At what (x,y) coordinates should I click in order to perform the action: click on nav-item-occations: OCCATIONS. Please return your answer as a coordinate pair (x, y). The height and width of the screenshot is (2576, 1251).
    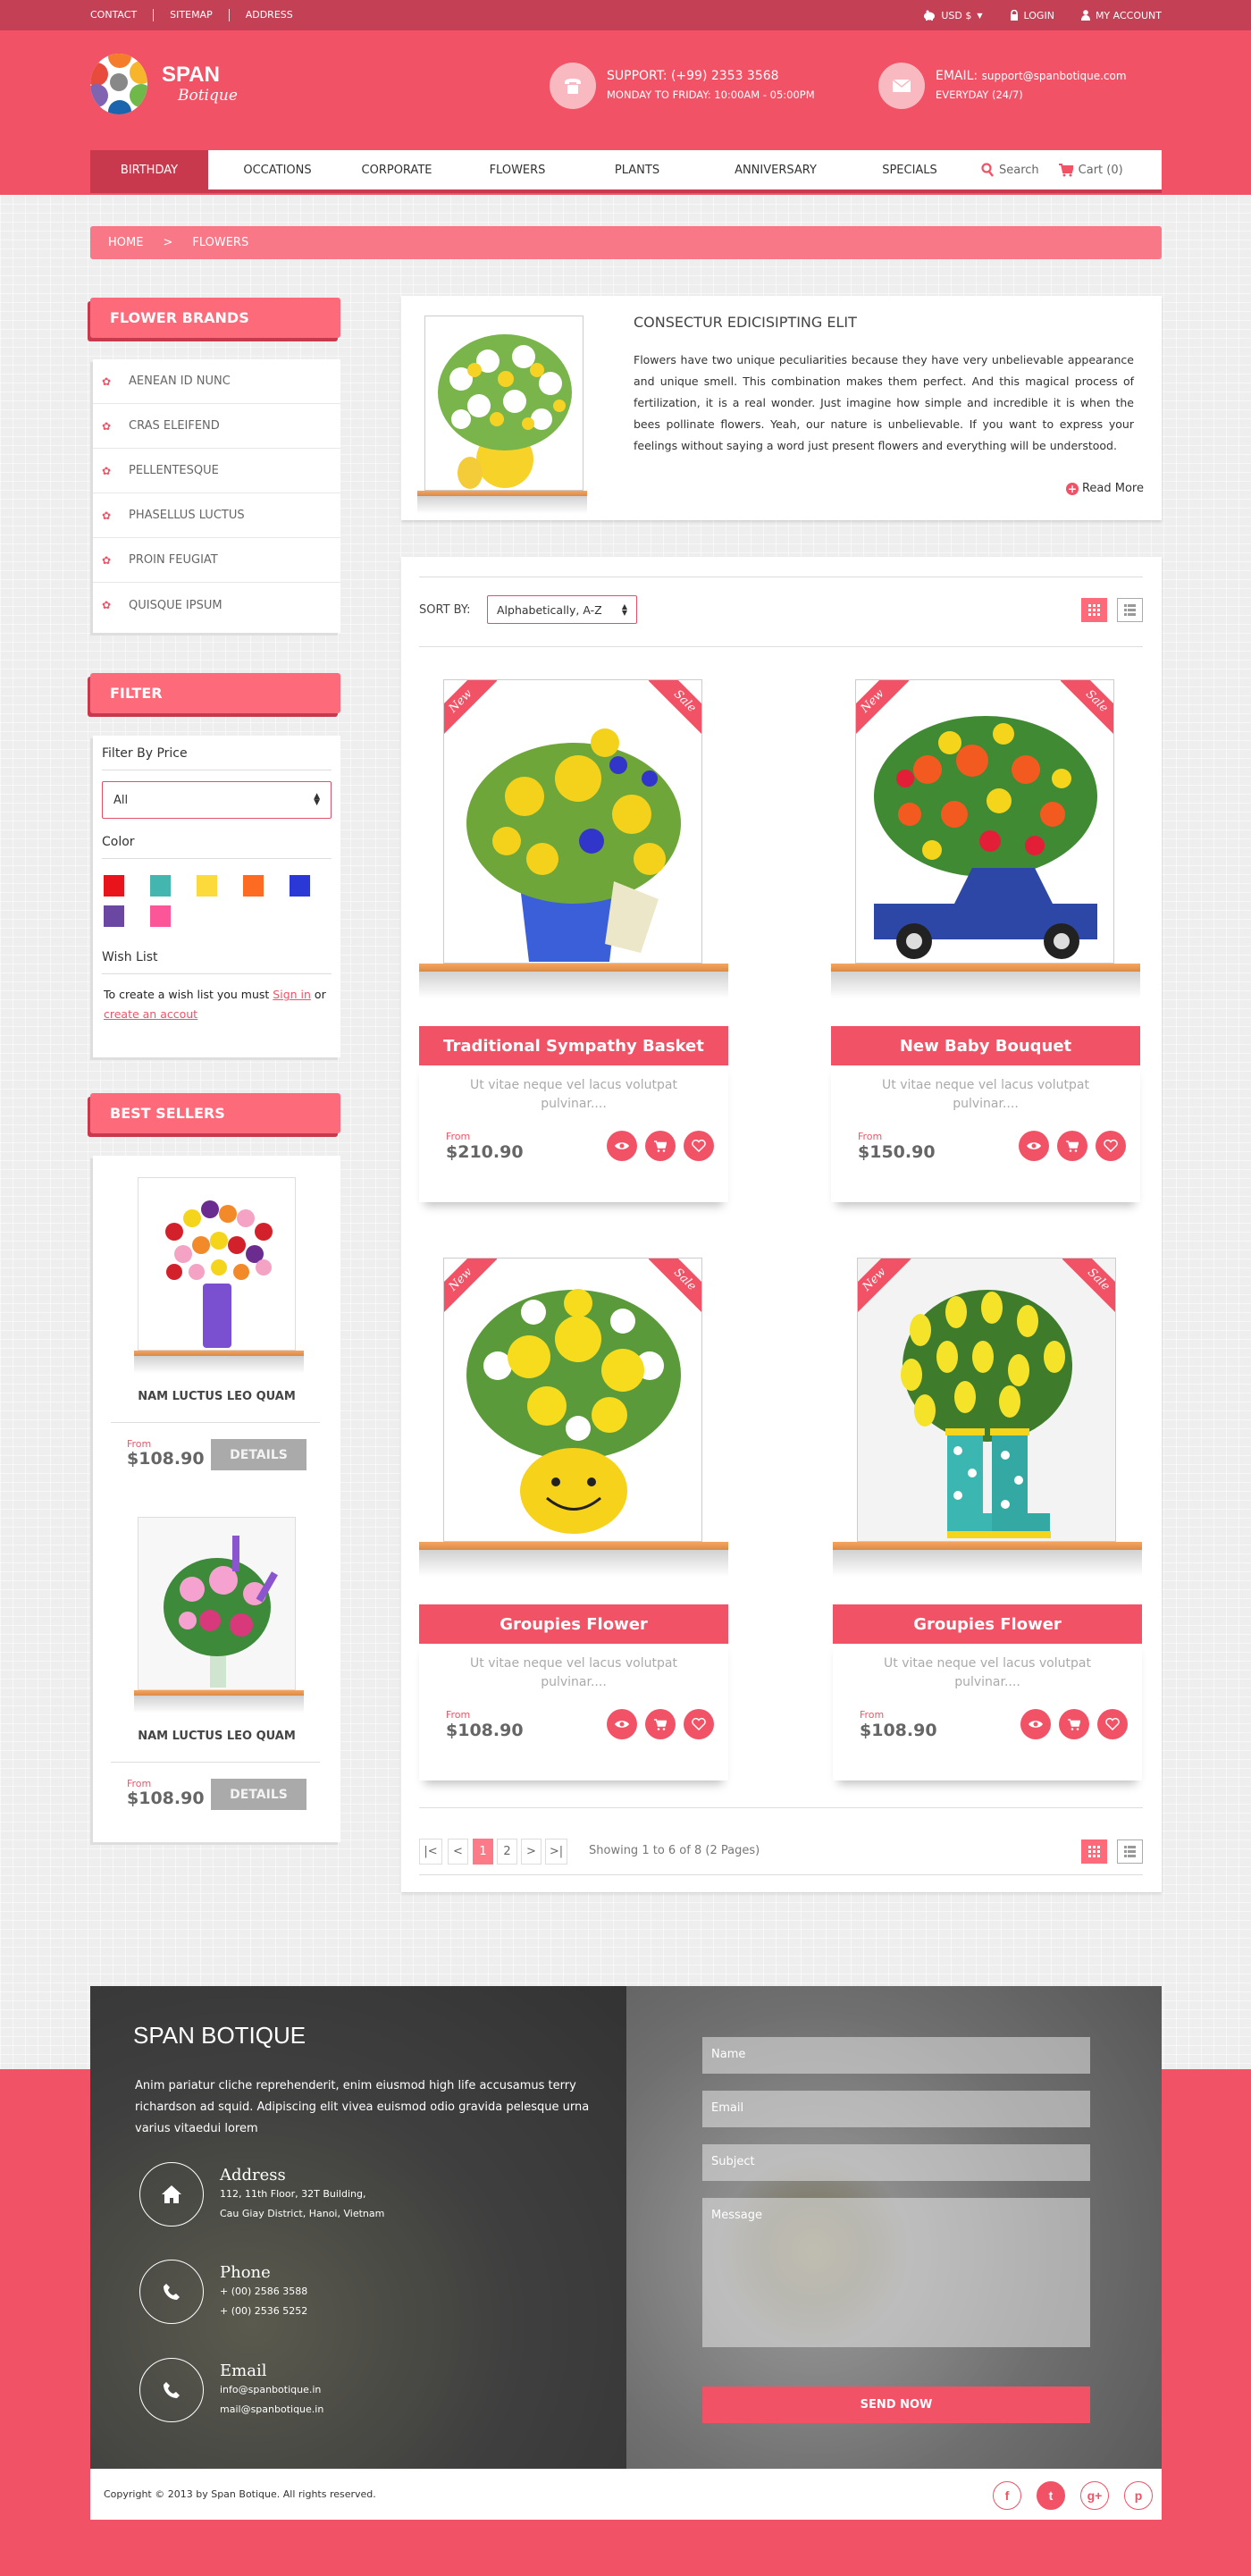
    Looking at the image, I should click on (277, 170).